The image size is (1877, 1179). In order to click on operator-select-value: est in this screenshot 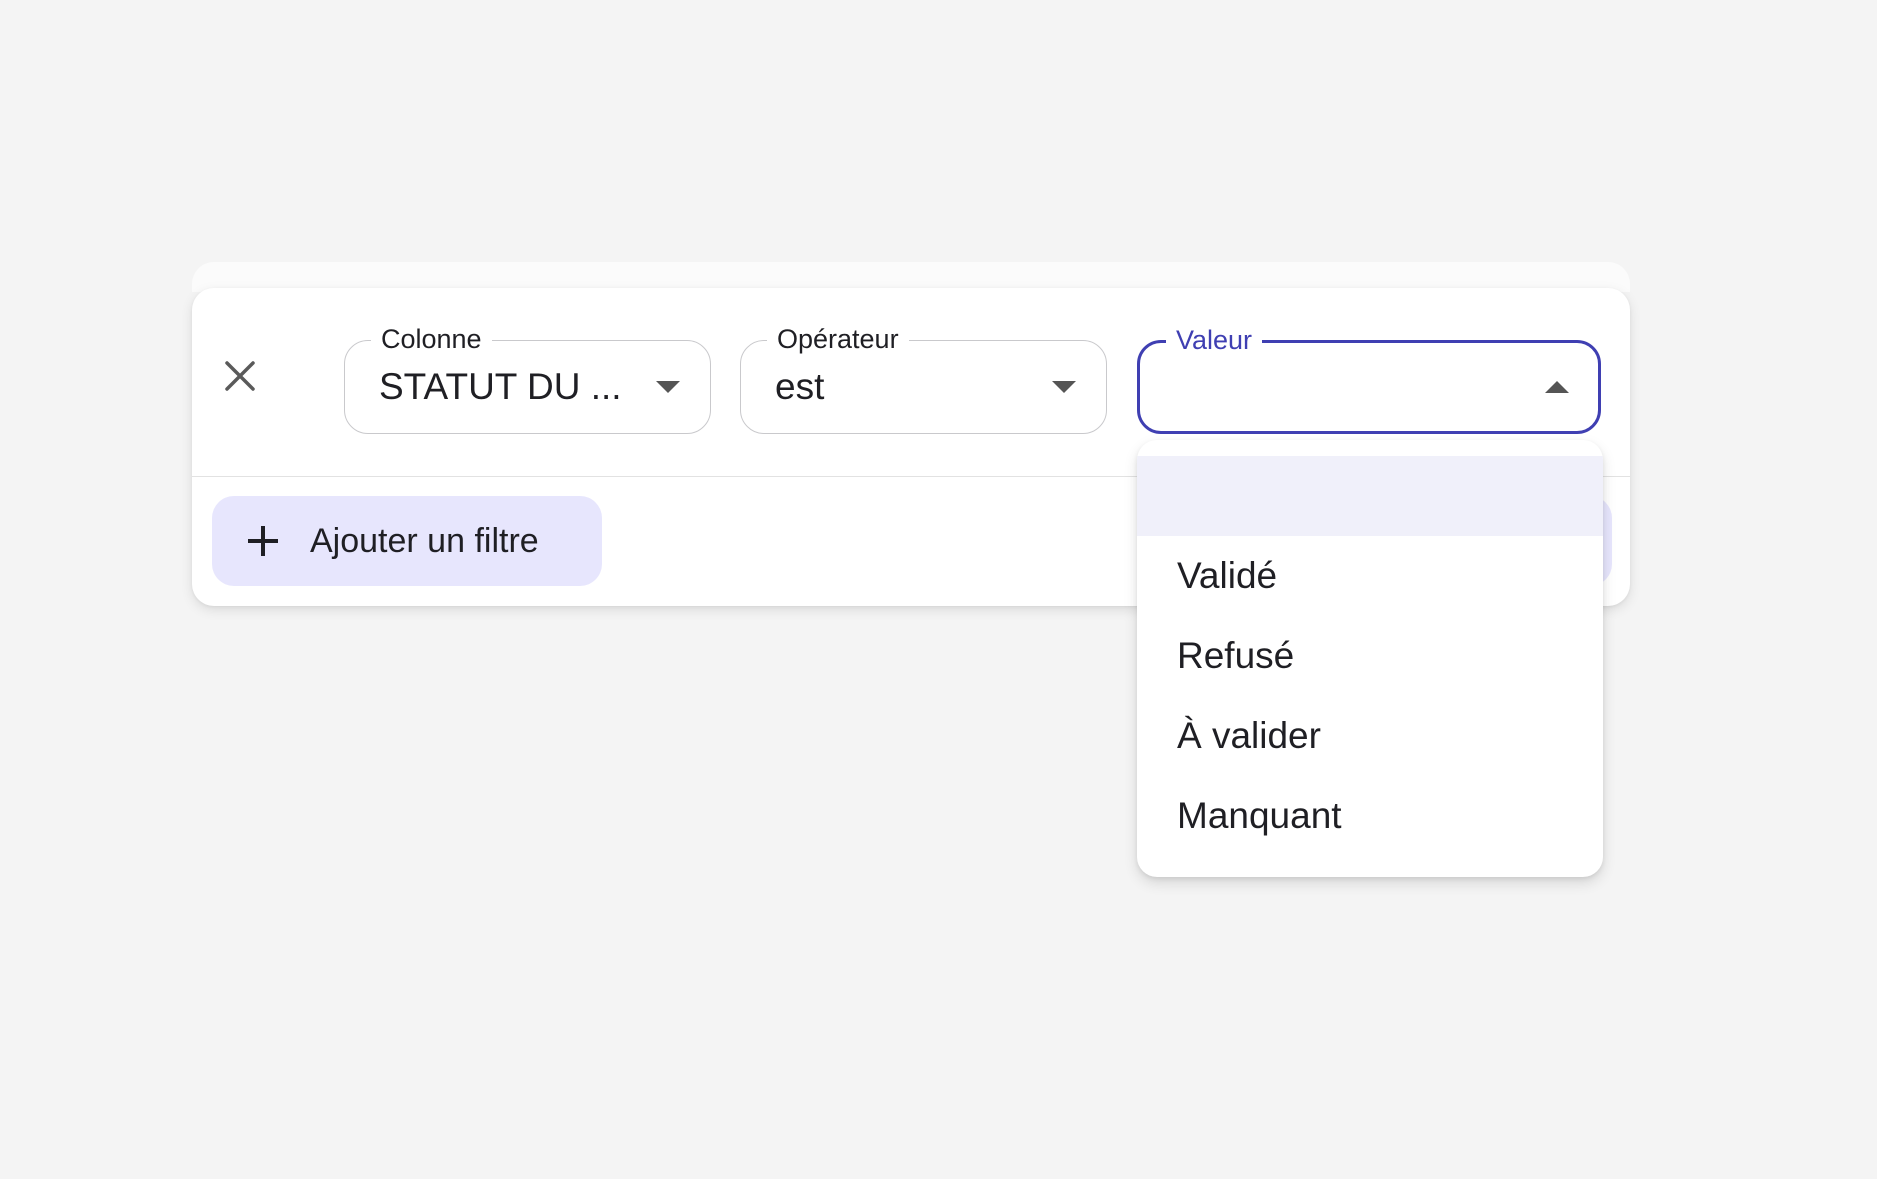, I will do `click(800, 386)`.